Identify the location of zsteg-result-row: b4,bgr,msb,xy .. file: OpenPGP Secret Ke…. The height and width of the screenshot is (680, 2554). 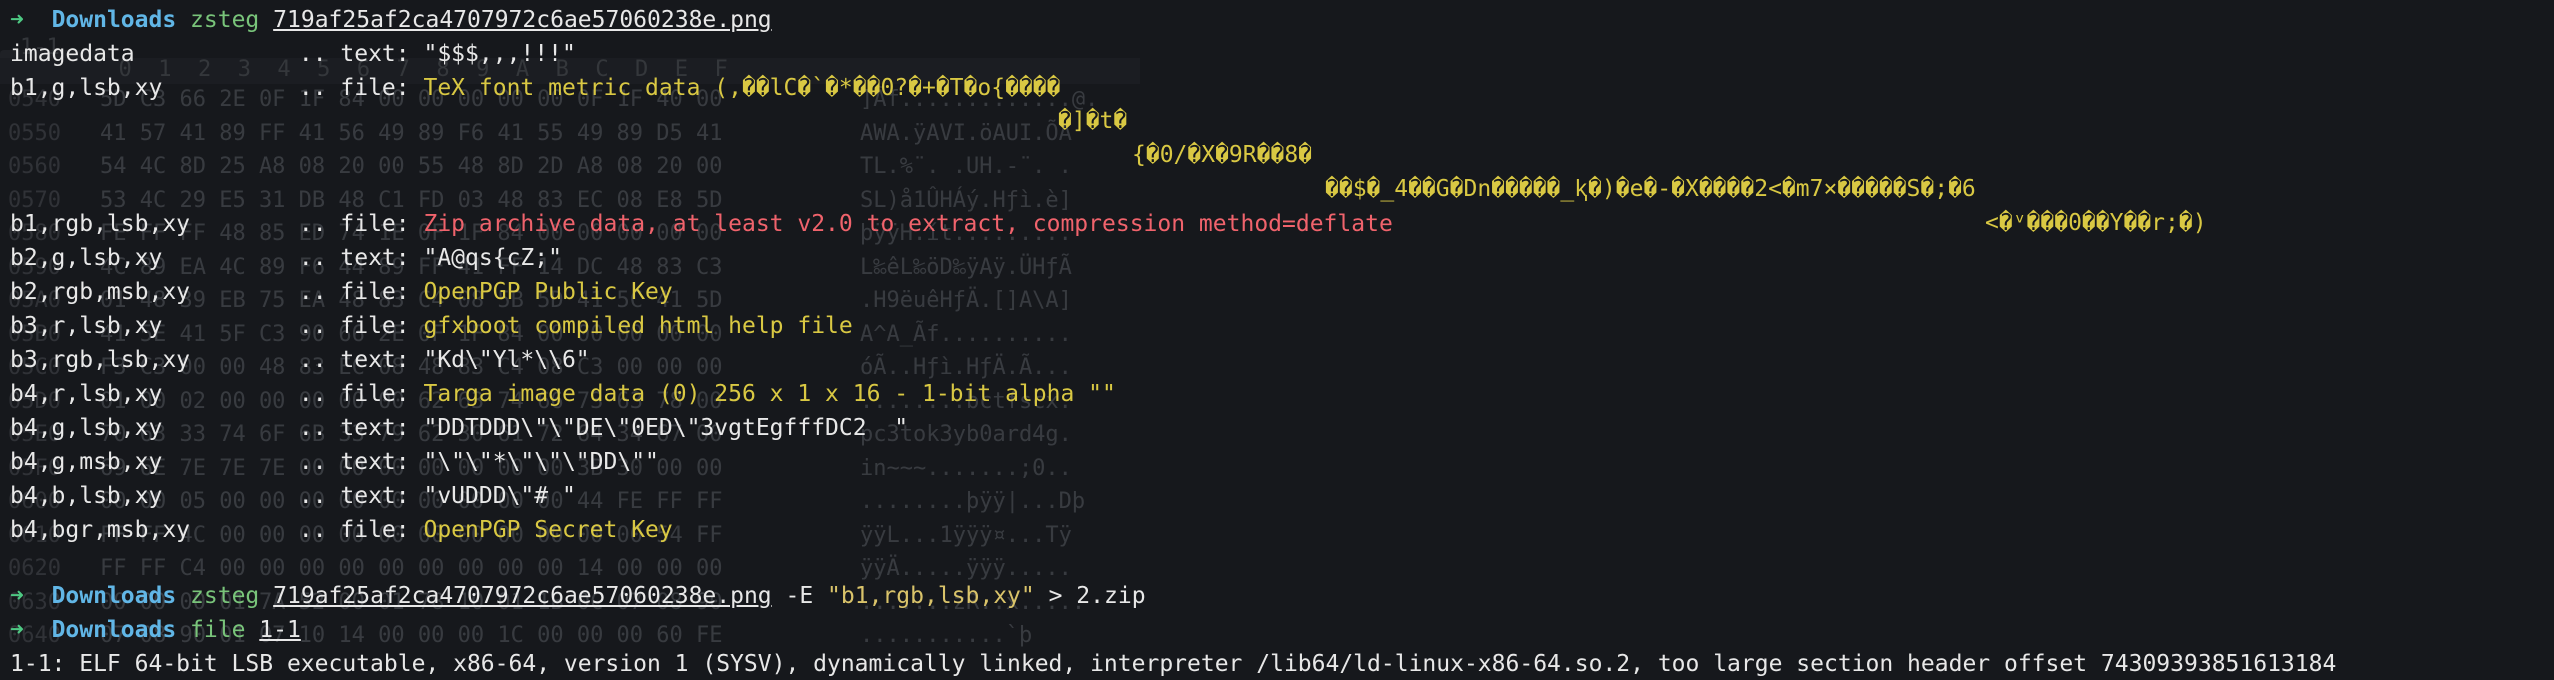
(341, 530).